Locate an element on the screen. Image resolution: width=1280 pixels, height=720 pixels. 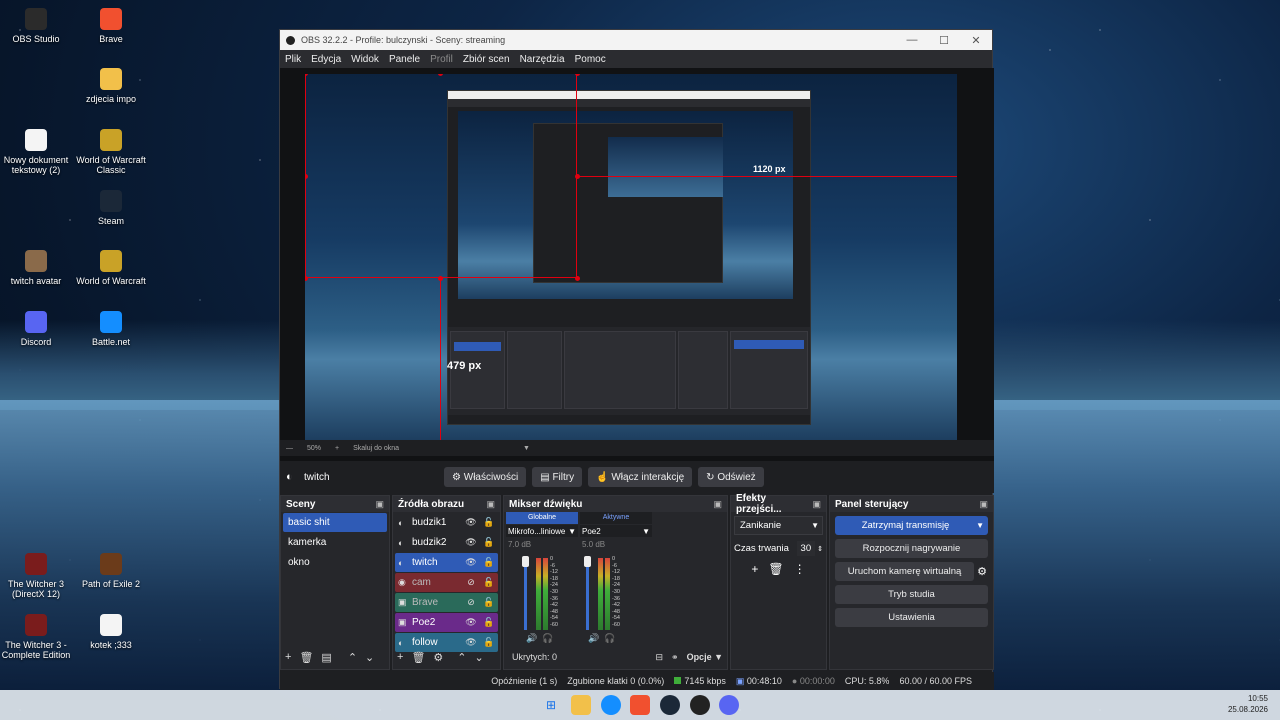
menu-plik: Plik is located at coordinates (293, 59).